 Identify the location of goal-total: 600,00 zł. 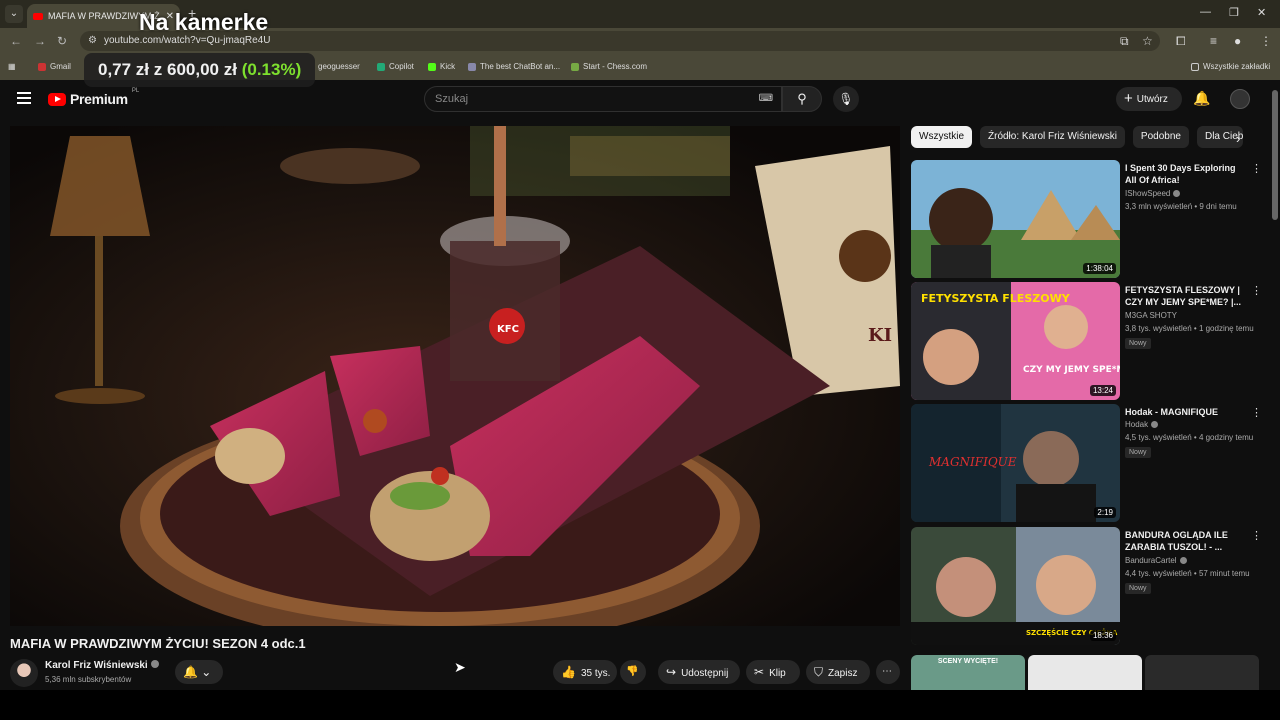
(202, 69).